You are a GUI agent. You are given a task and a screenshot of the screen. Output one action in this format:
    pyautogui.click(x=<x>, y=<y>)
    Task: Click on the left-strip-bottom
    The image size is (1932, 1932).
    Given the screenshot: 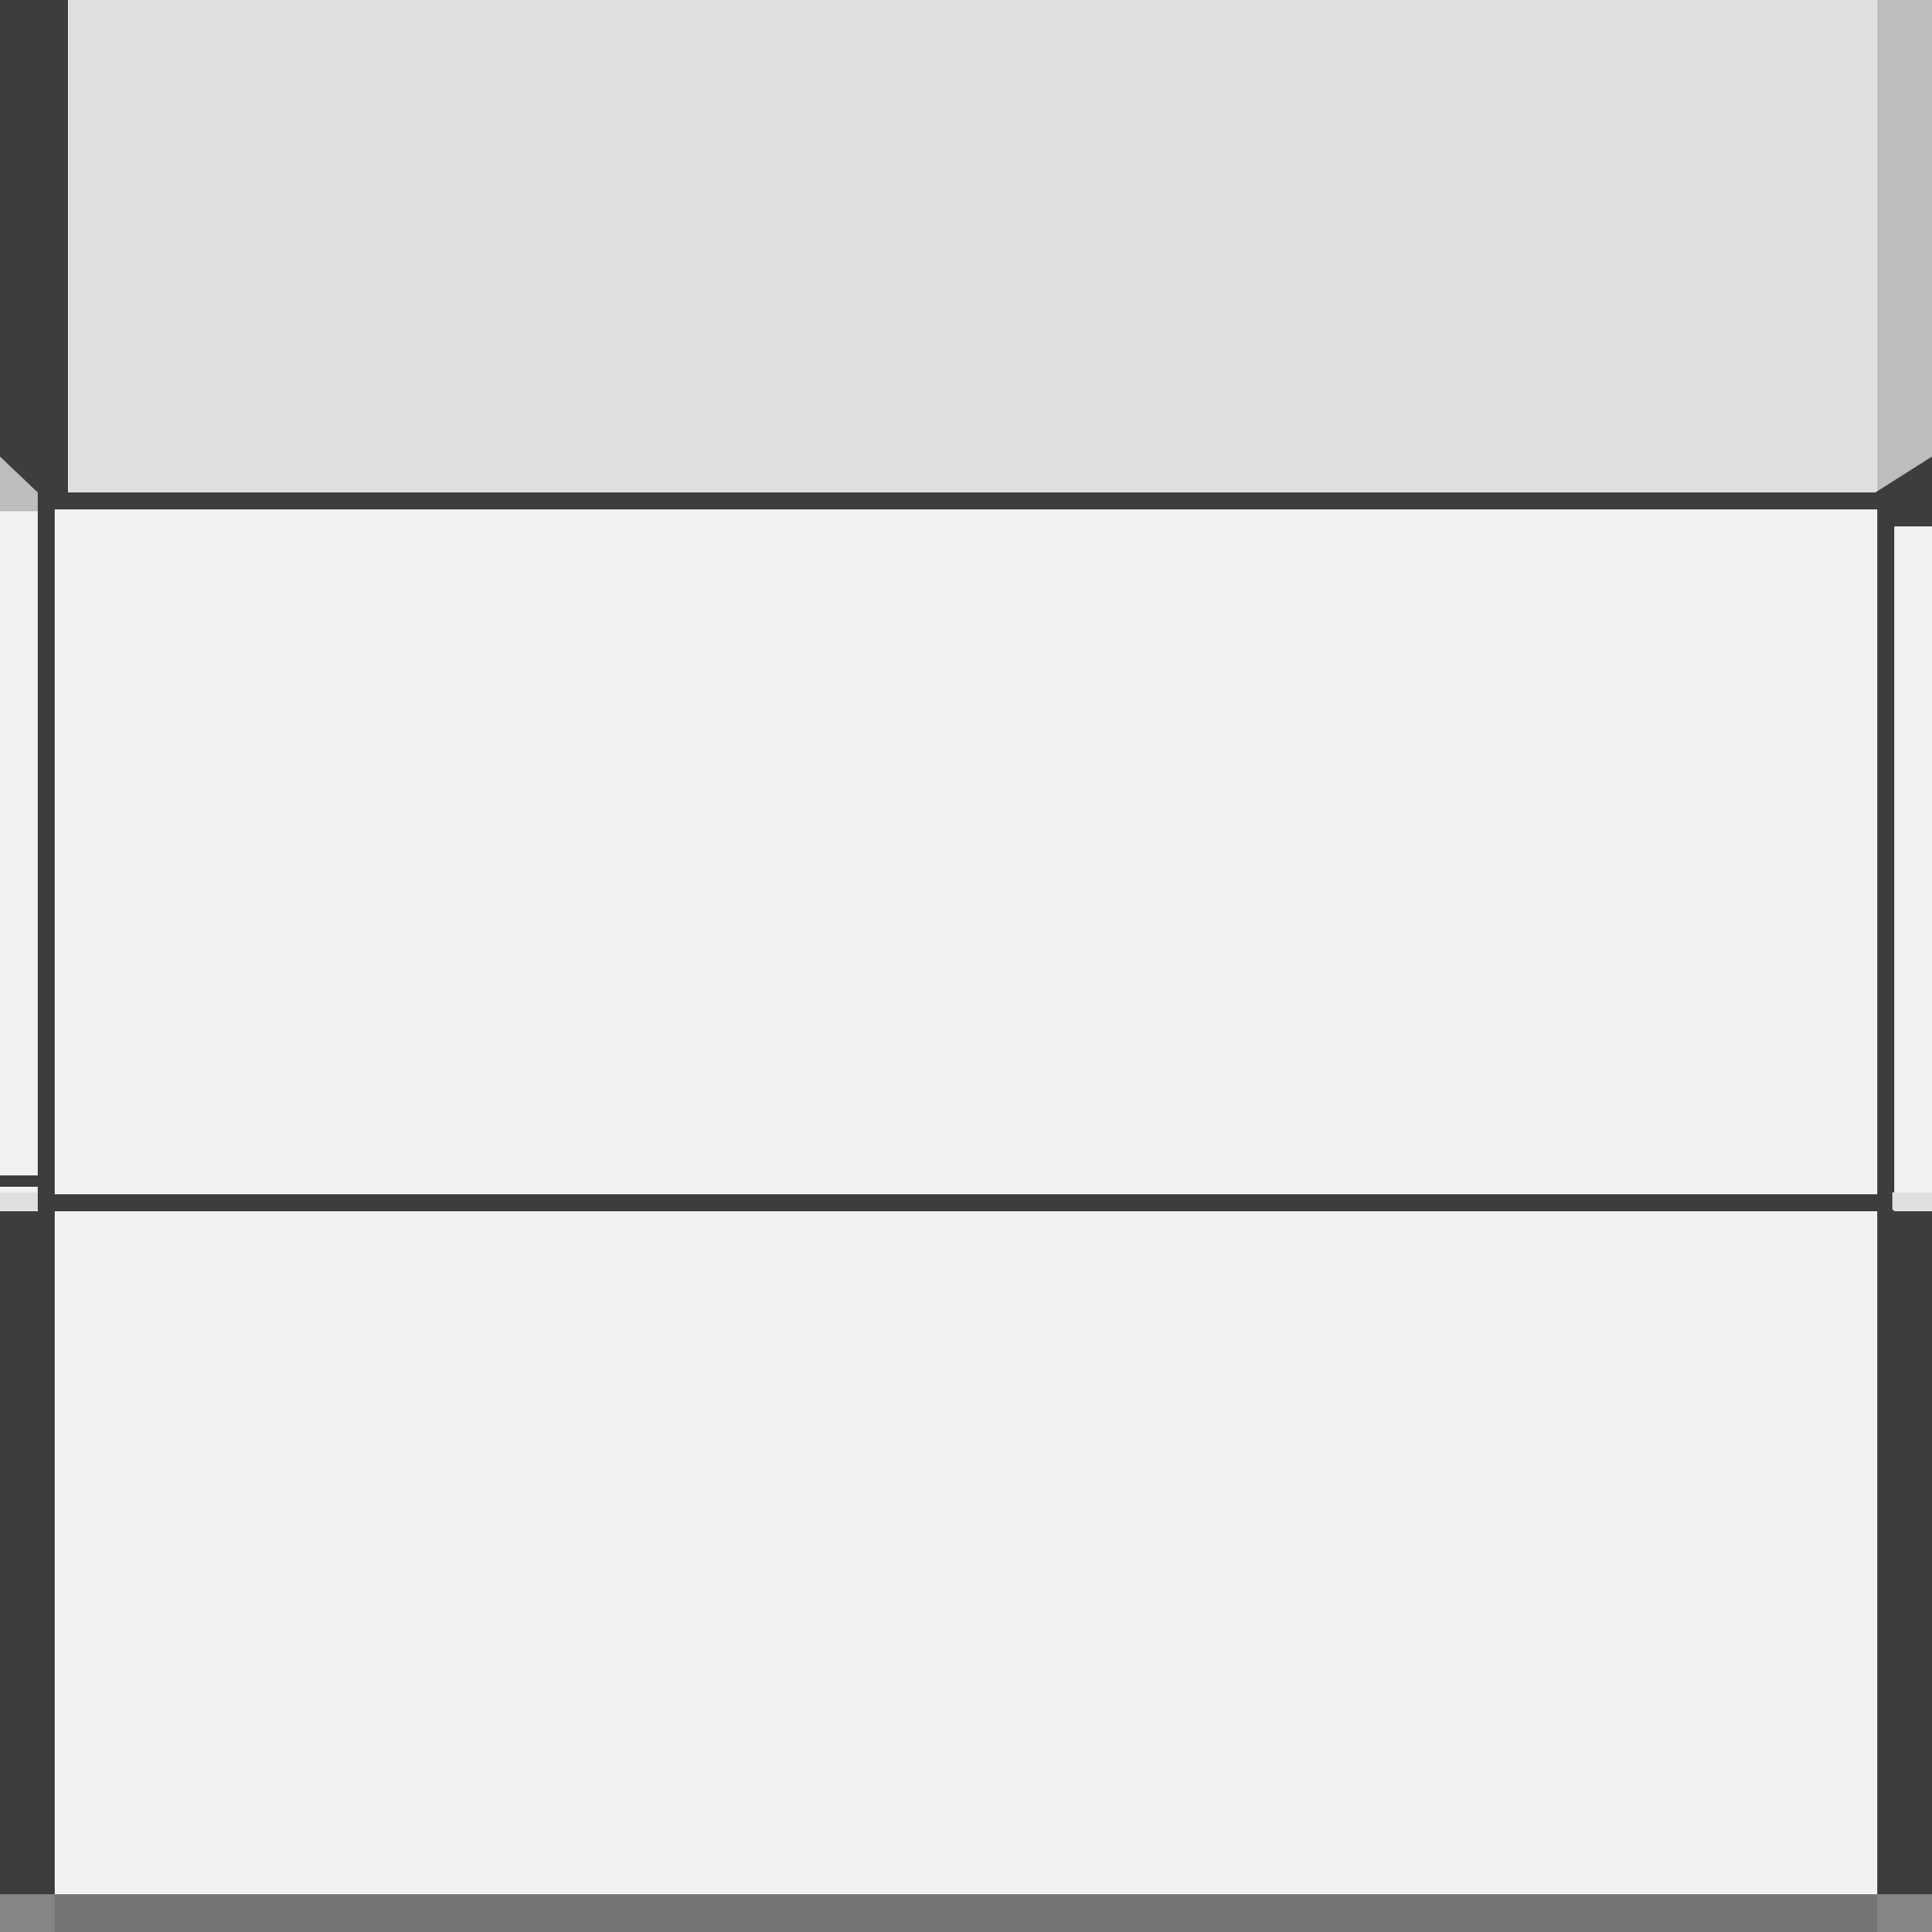 What is the action you would take?
    pyautogui.click(x=27, y=1552)
    